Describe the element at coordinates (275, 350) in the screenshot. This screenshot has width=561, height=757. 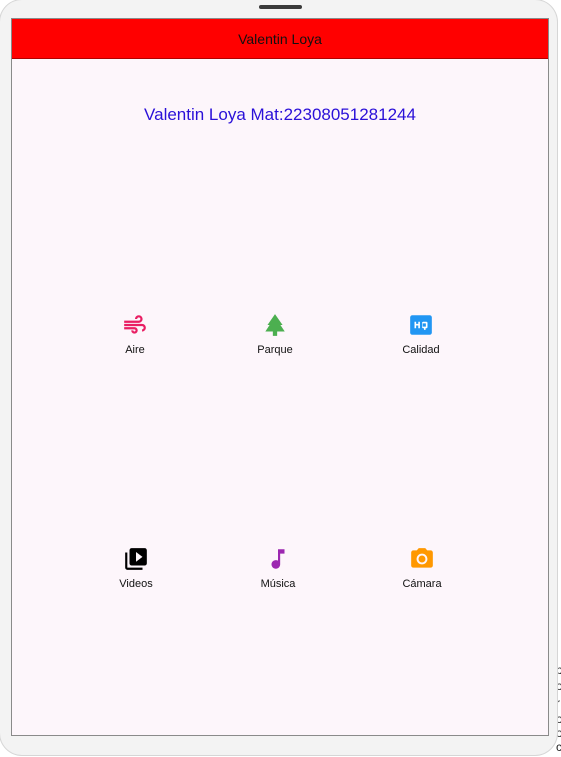
I see `grid-item-label: Parque` at that location.